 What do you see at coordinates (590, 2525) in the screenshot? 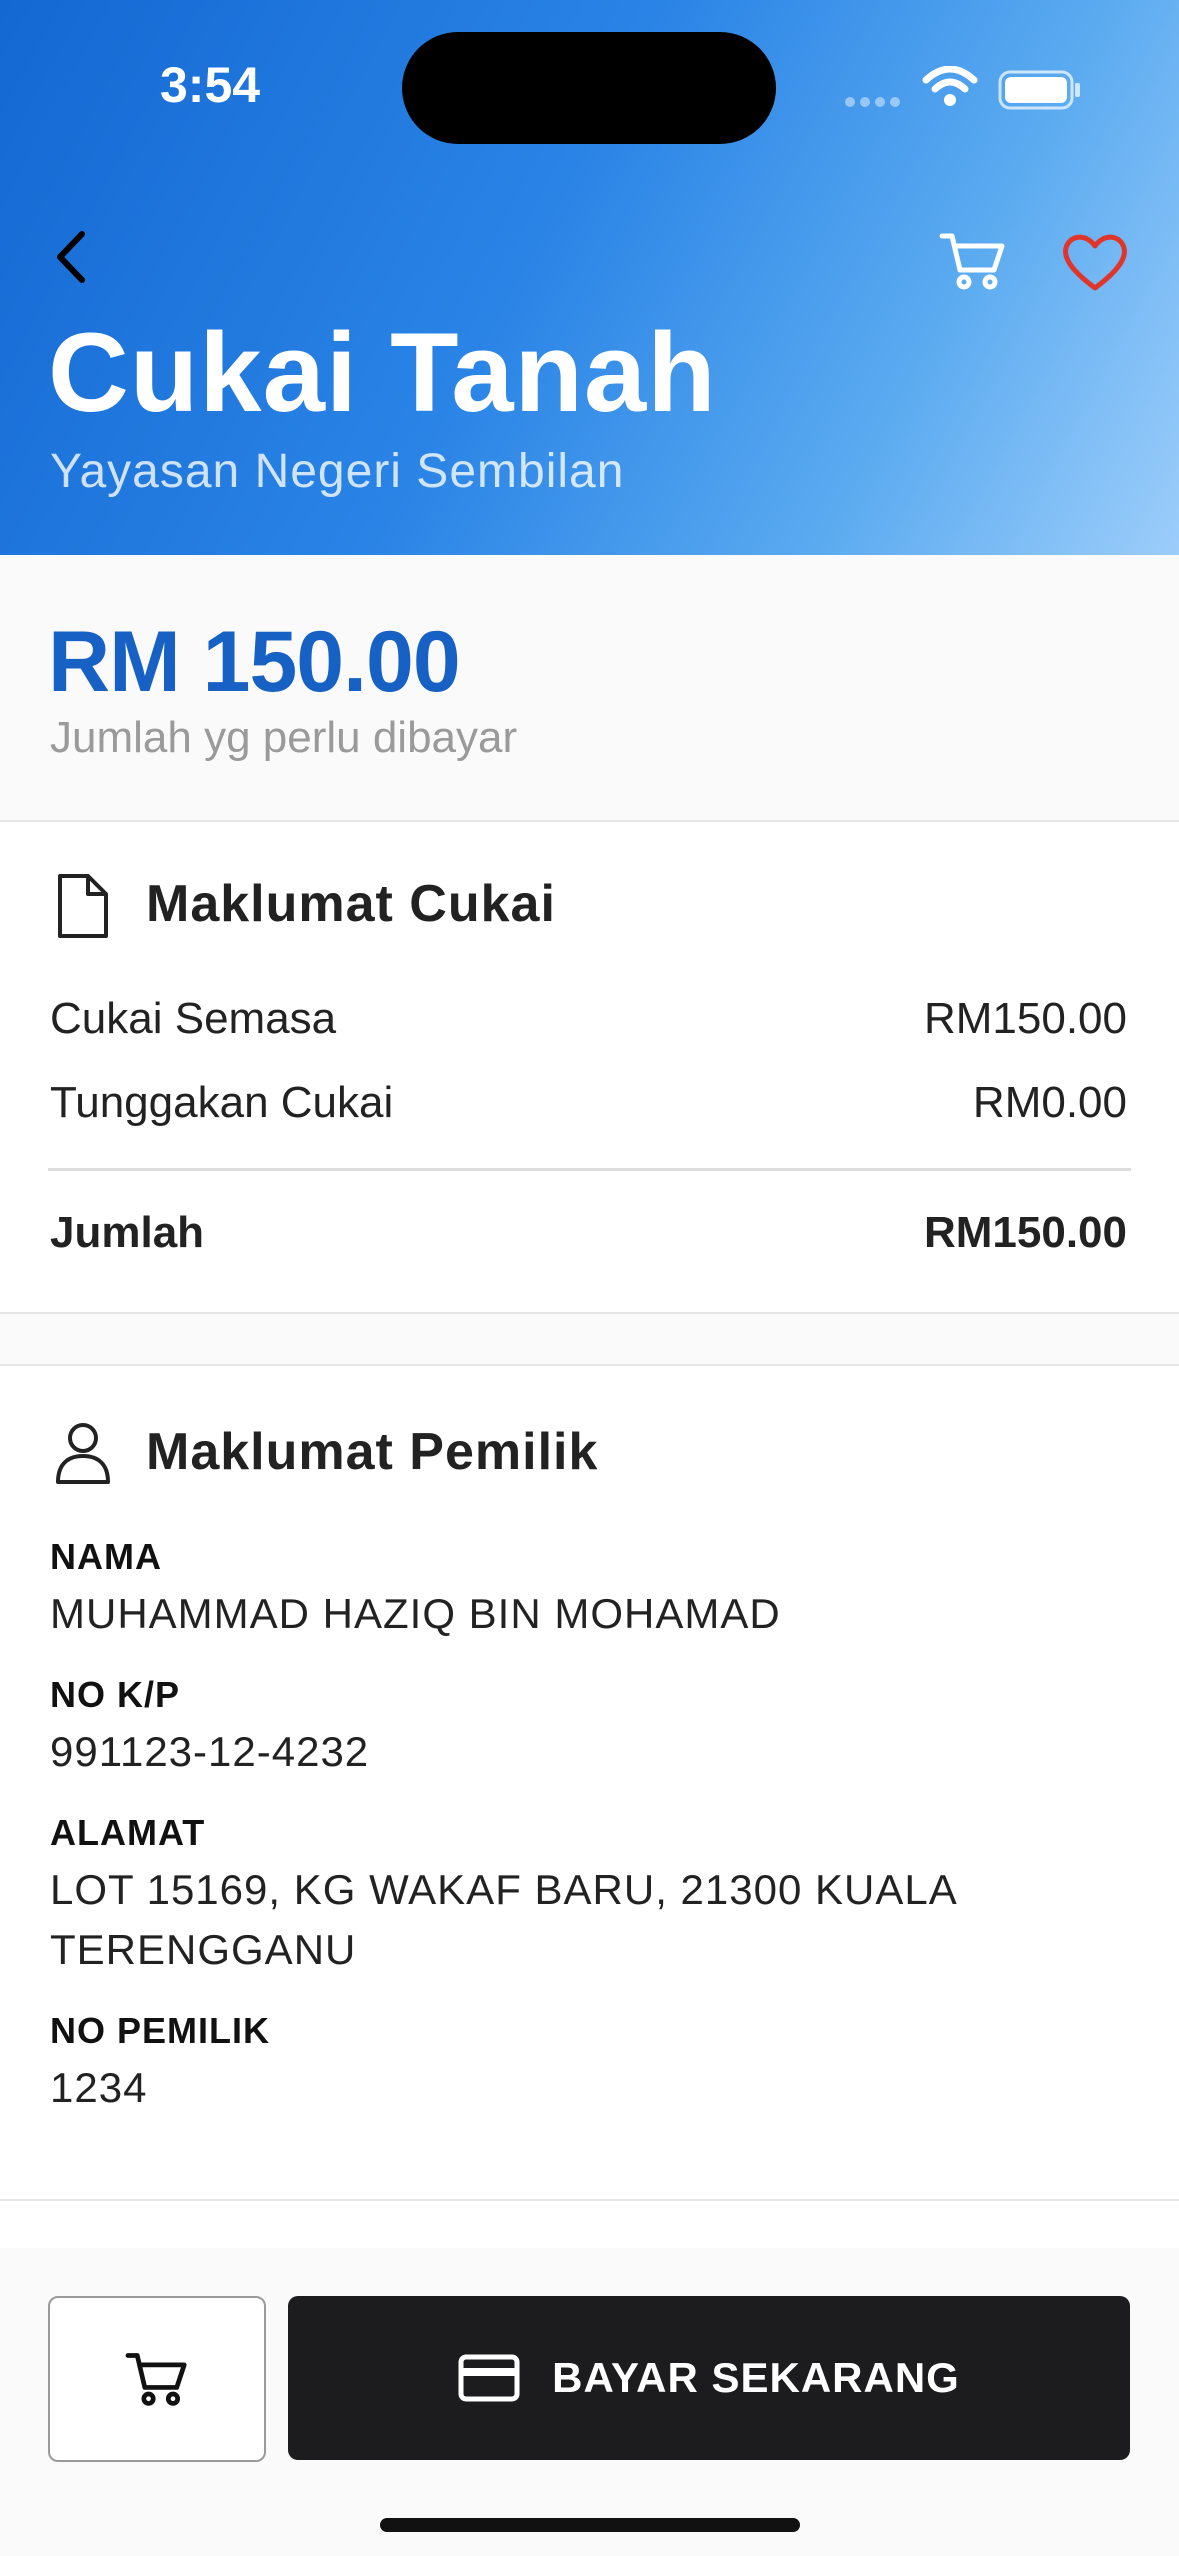
I see `home-indicator` at bounding box center [590, 2525].